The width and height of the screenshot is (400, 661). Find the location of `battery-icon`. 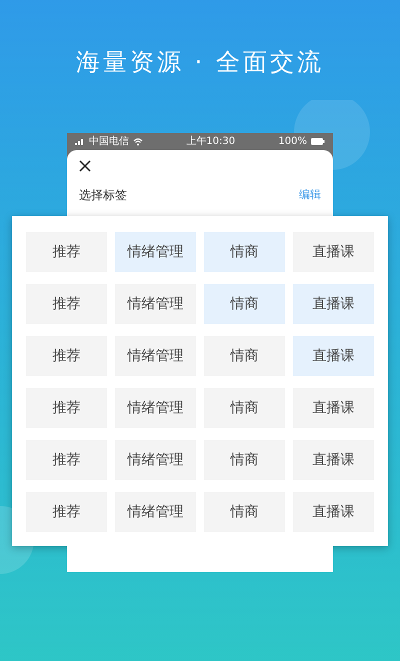

battery-icon is located at coordinates (317, 141).